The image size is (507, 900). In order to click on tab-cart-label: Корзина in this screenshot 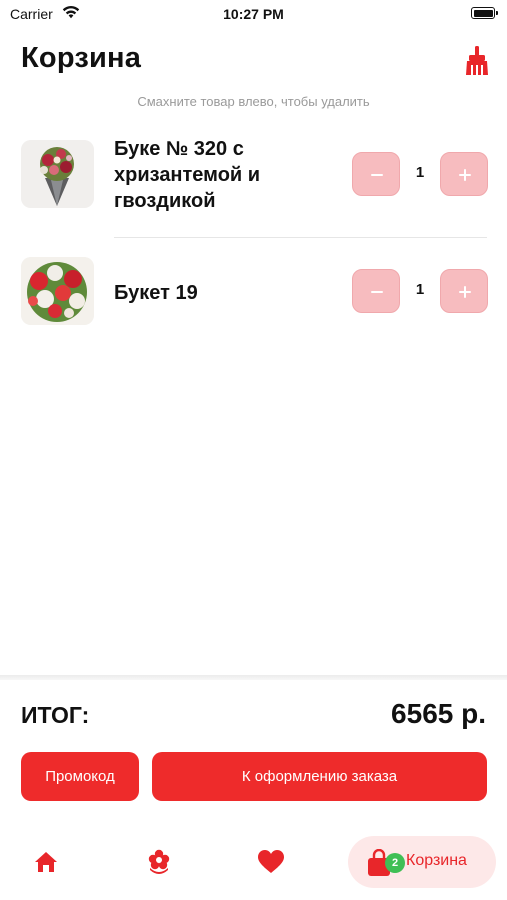, I will do `click(436, 860)`.